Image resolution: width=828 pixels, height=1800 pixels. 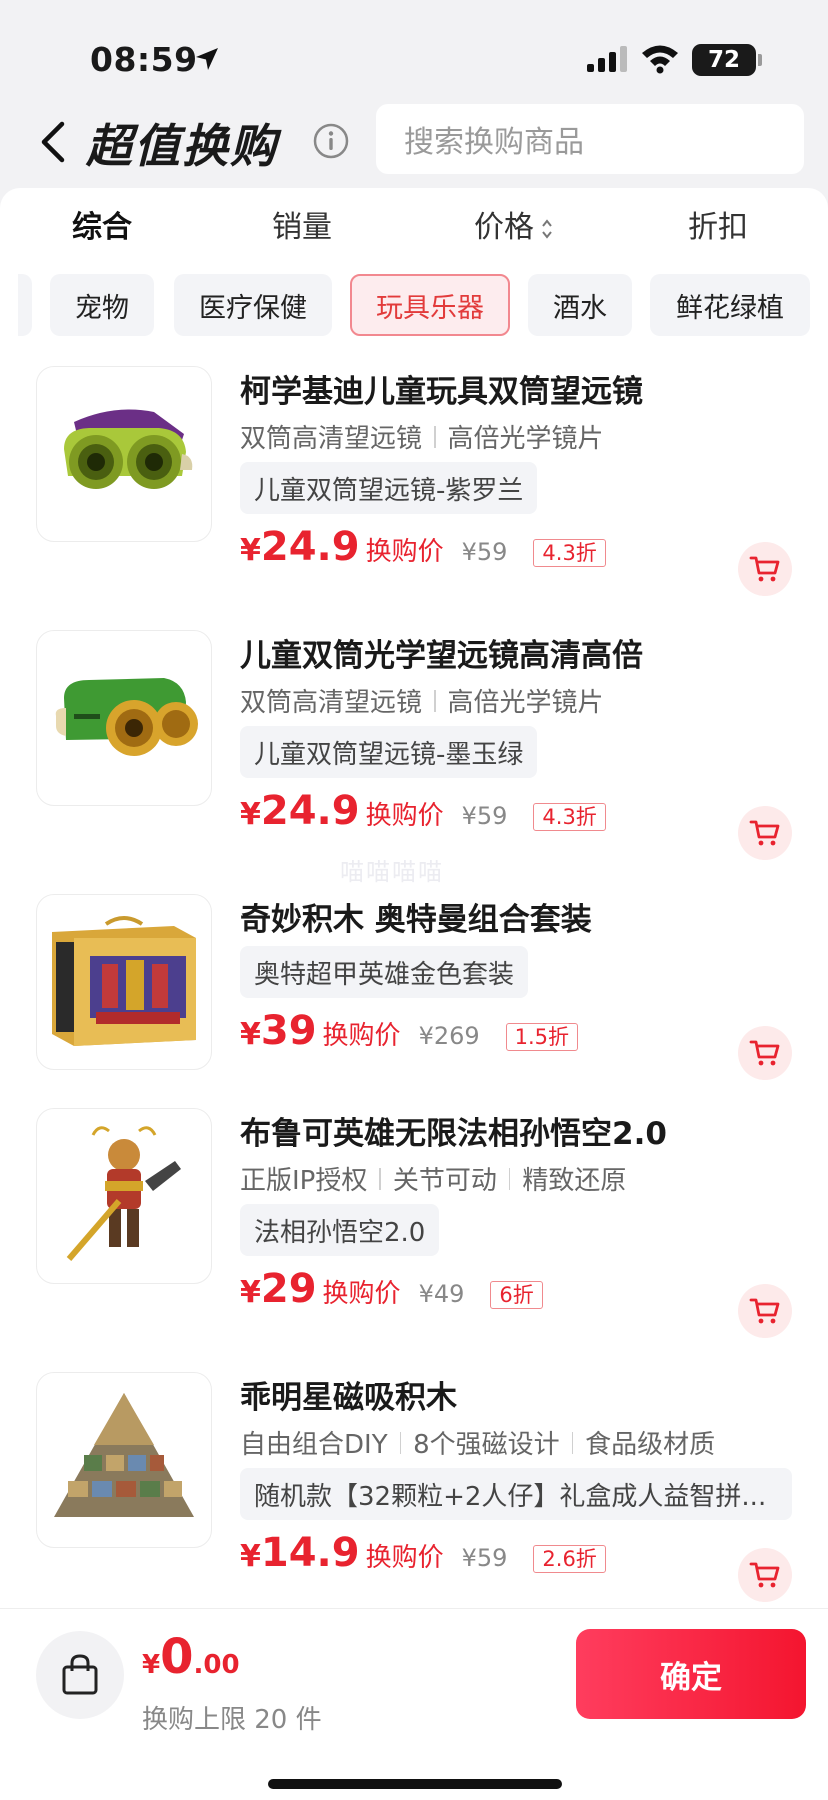 I want to click on category-drinks: 酒水, so click(x=580, y=305).